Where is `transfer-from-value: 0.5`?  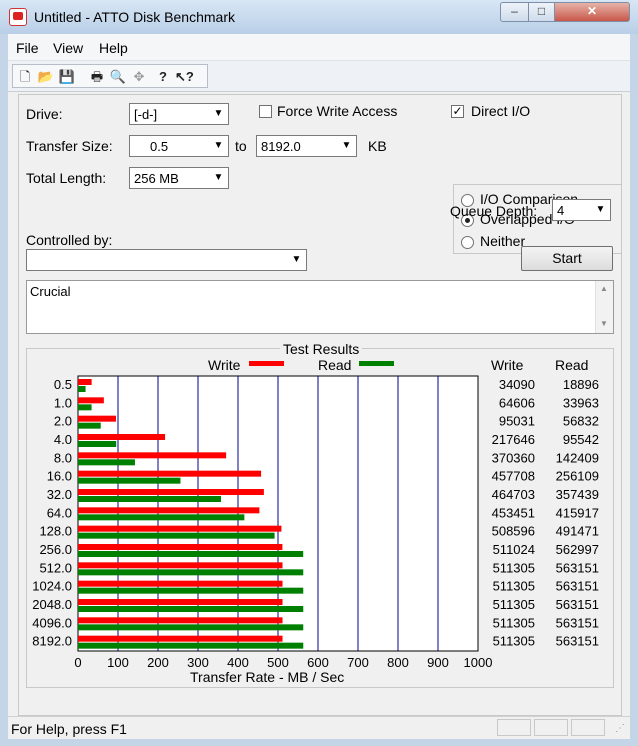
transfer-from-value: 0.5 is located at coordinates (159, 146).